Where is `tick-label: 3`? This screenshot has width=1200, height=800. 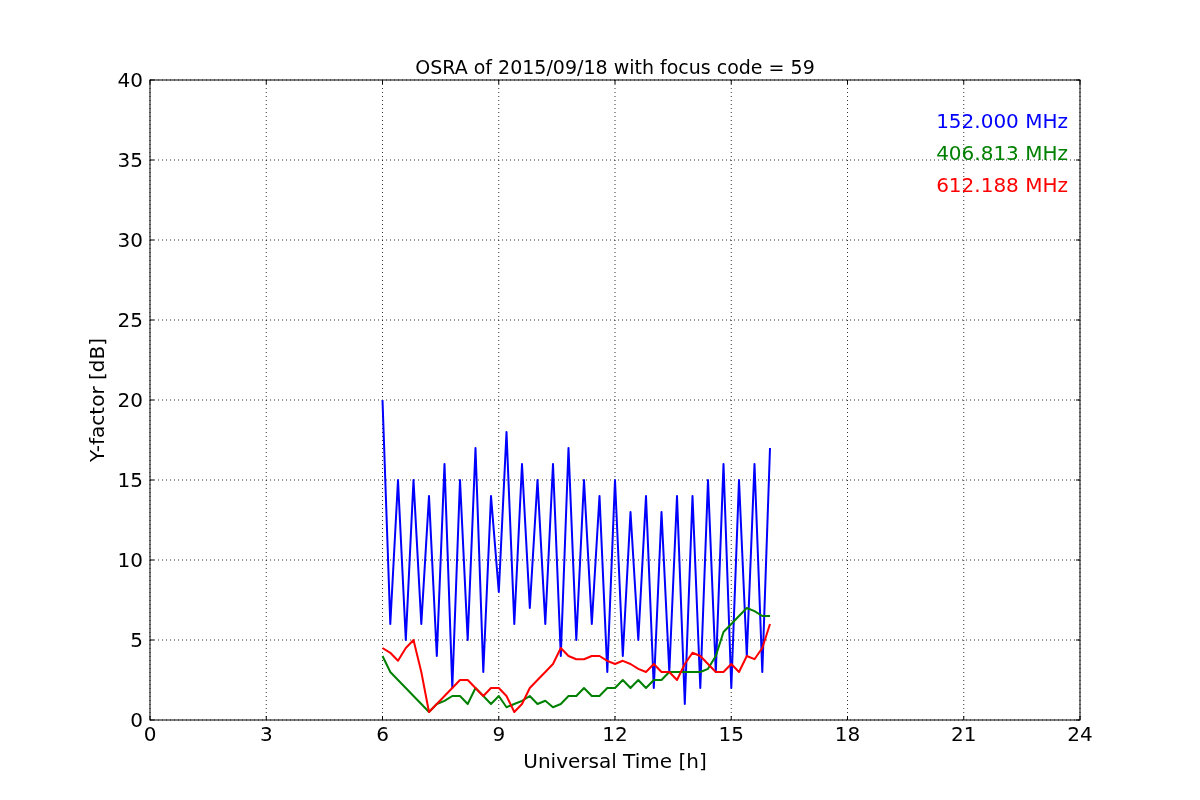 tick-label: 3 is located at coordinates (266, 734).